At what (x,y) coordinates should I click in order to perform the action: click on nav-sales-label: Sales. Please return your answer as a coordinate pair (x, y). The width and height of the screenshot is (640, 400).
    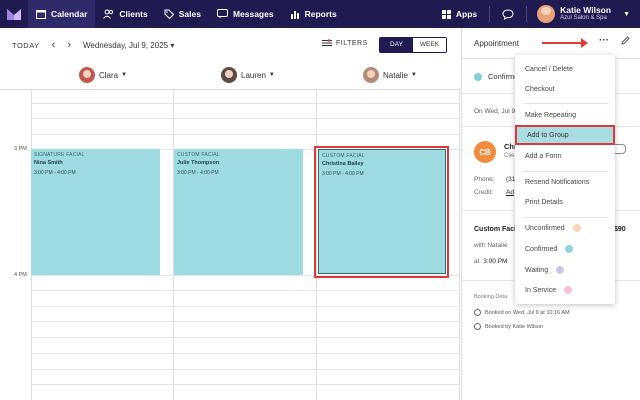
    Looking at the image, I should click on (189, 14).